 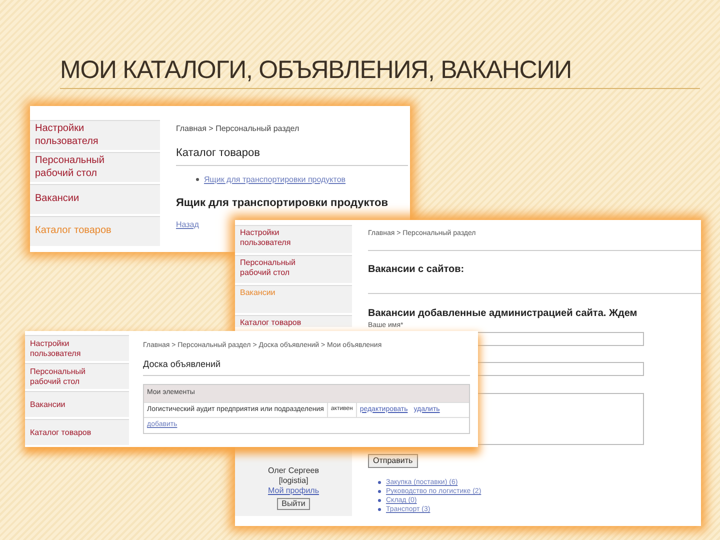 I want to click on user-name: Олег Сергеев, so click(x=293, y=471).